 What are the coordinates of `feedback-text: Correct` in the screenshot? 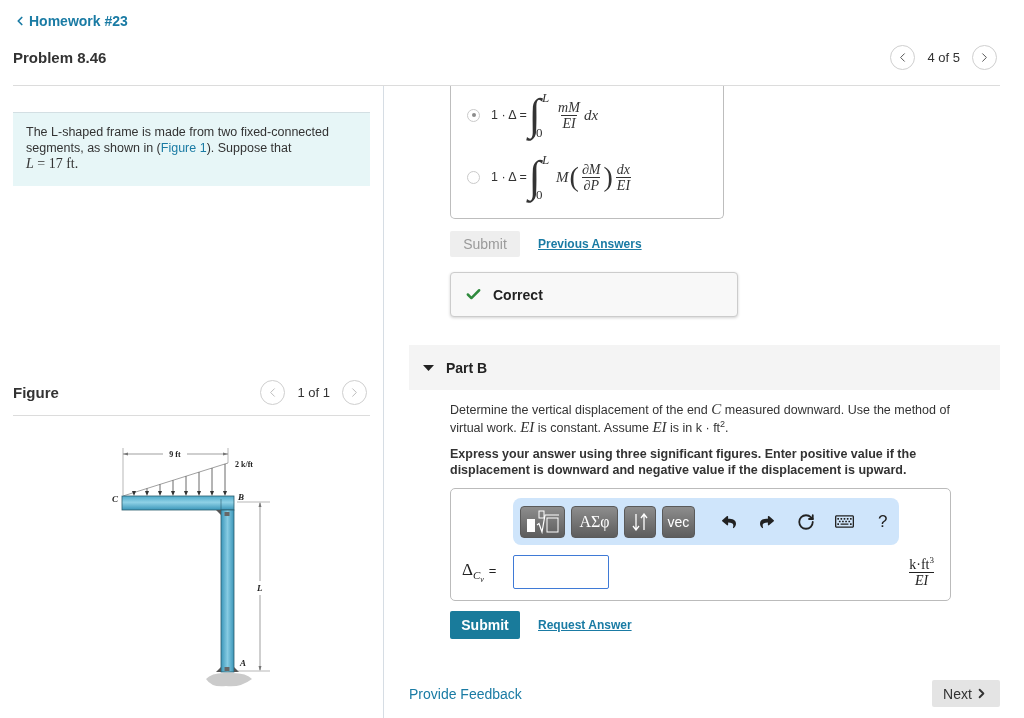 It's located at (518, 294).